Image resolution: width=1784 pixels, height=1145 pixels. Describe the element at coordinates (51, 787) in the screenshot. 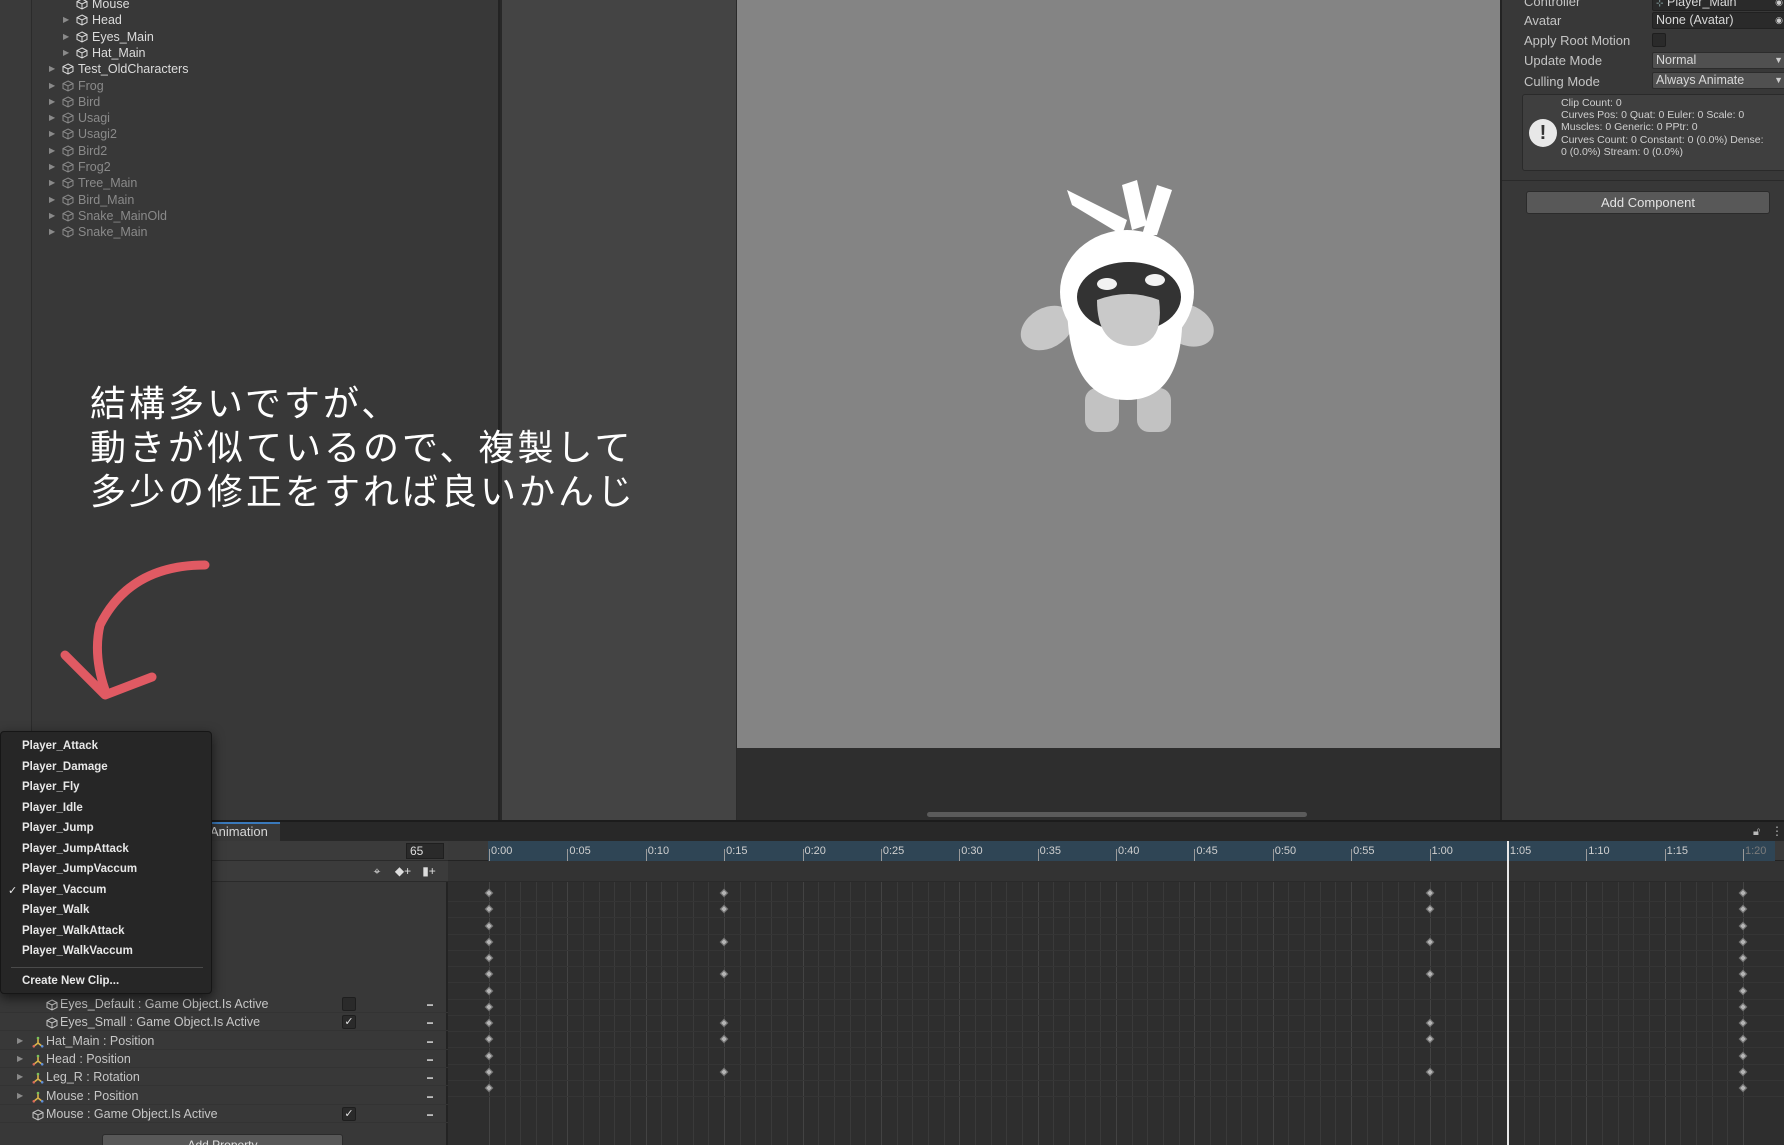

I see `clip-menu-item: Player_Fly` at that location.